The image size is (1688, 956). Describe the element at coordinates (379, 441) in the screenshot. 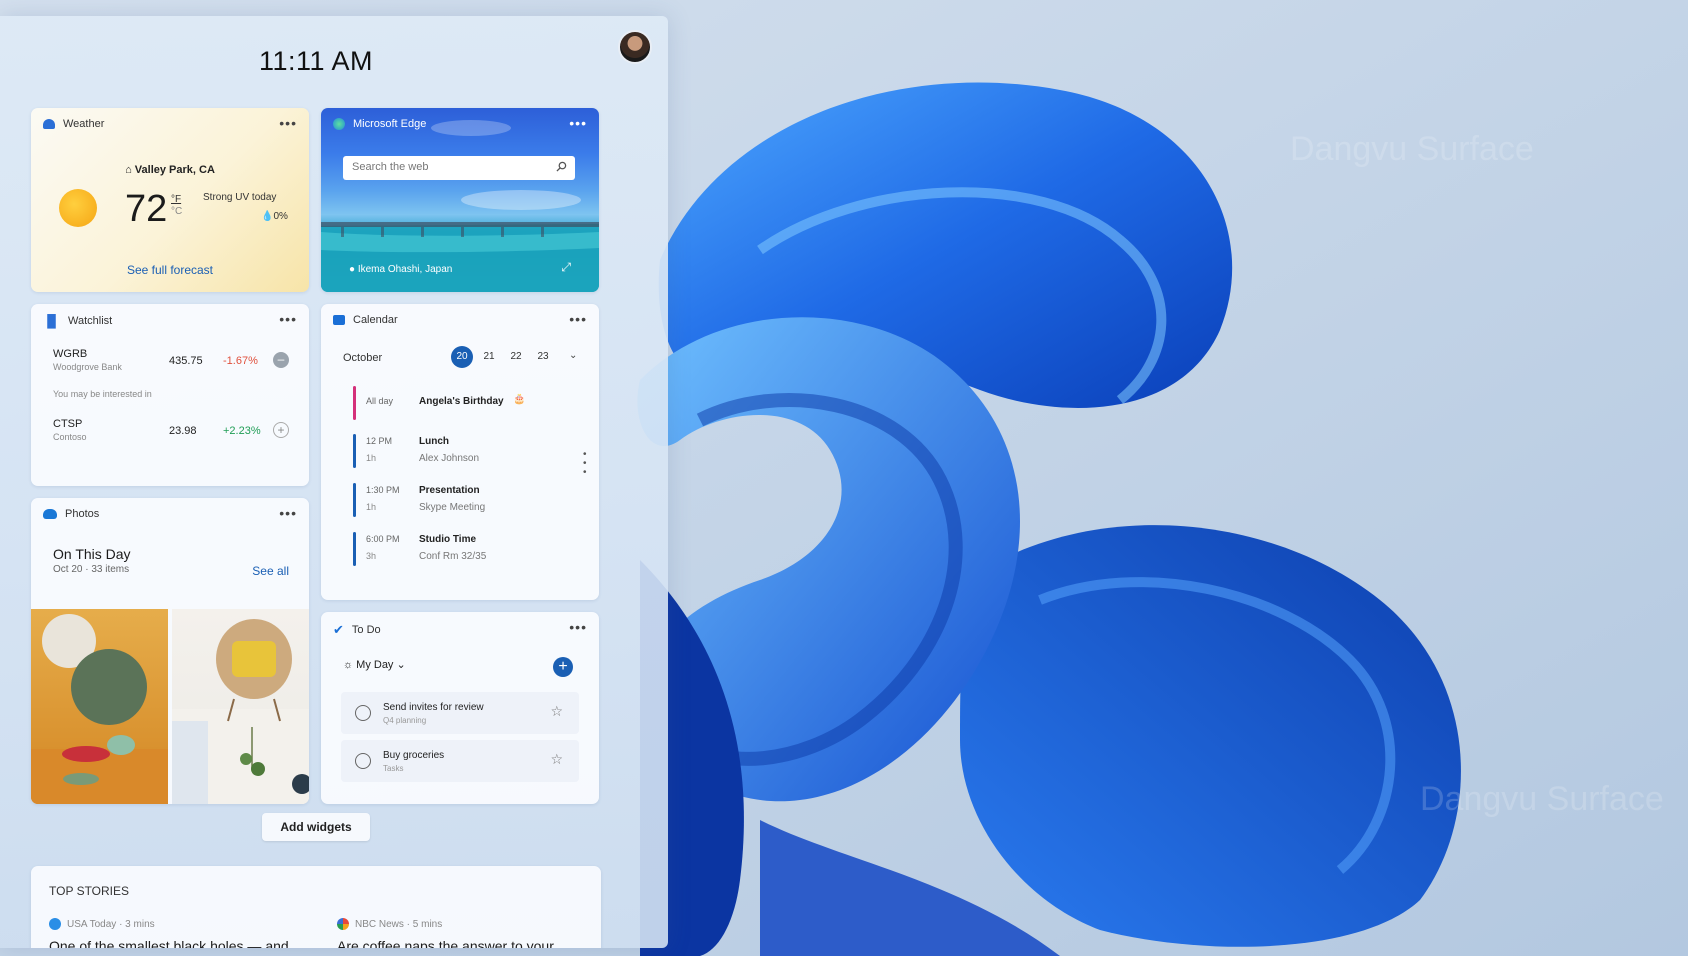

I see `event-time: 12 PM` at that location.